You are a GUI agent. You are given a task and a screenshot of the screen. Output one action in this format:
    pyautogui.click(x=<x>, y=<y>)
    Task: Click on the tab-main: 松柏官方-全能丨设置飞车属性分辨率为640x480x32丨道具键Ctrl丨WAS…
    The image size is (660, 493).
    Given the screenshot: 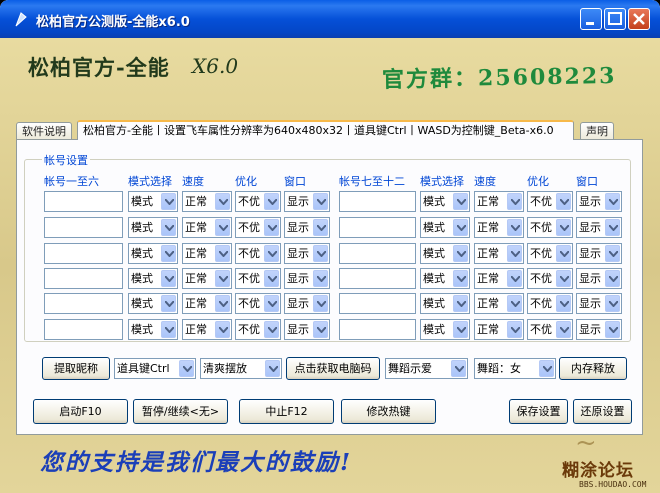 What is the action you would take?
    pyautogui.click(x=325, y=130)
    